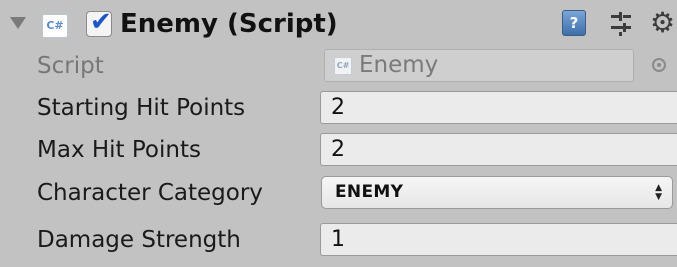  What do you see at coordinates (119, 150) in the screenshot?
I see `max-hit-points-label: Max Hit Points` at bounding box center [119, 150].